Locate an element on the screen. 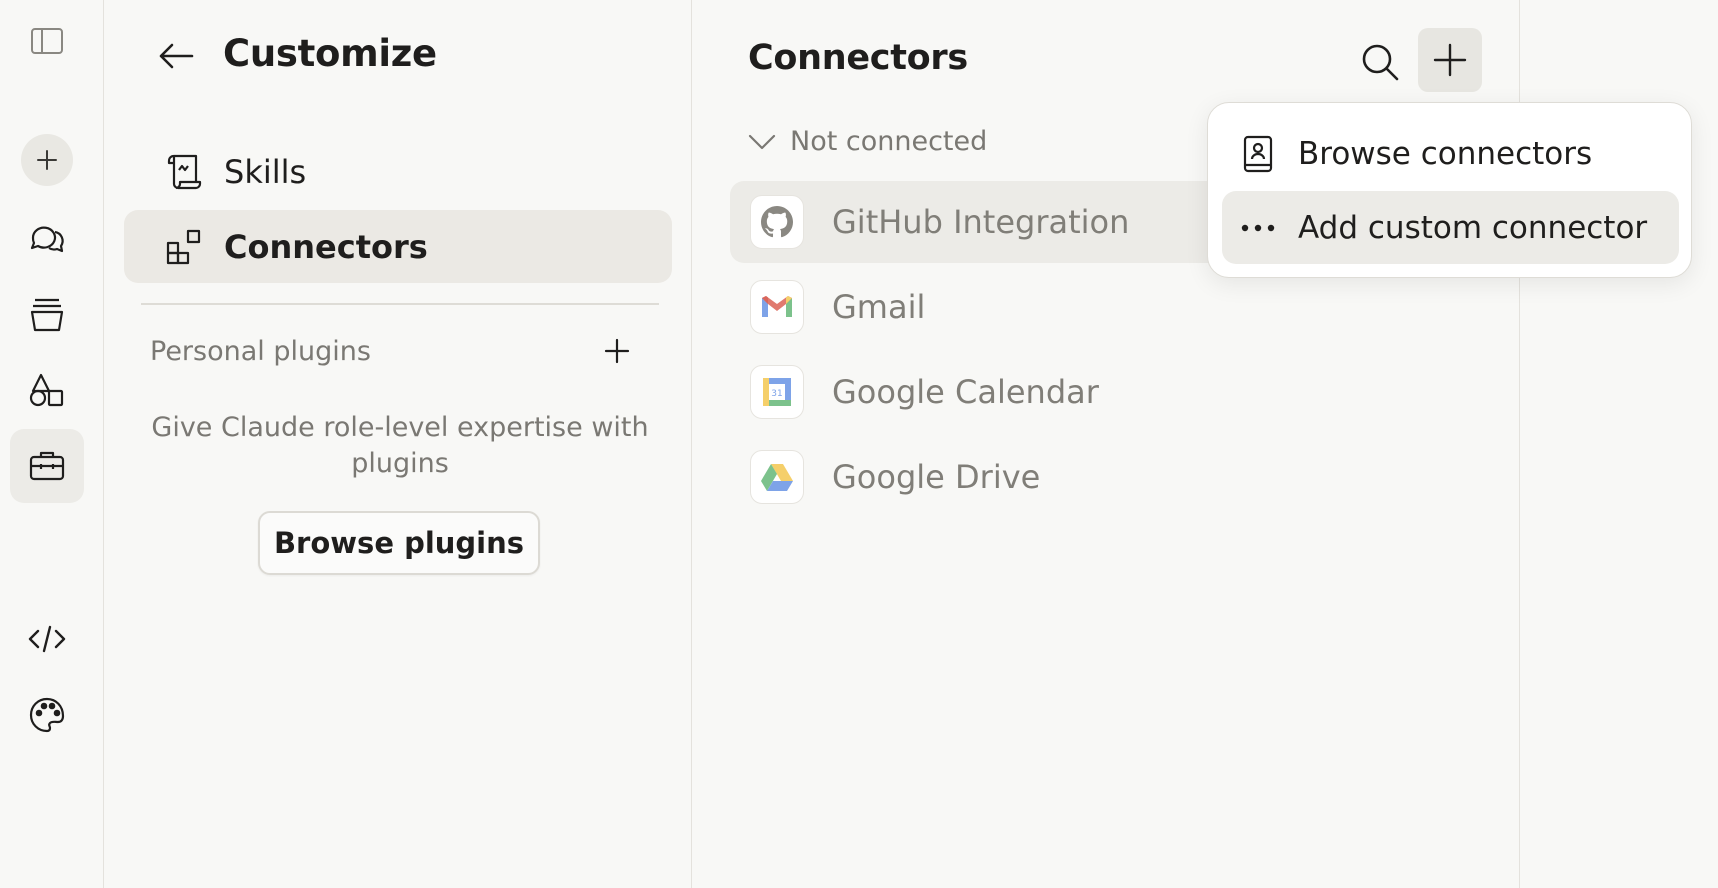  connector-row-google-drive: Google Drive is located at coordinates (1110, 477).